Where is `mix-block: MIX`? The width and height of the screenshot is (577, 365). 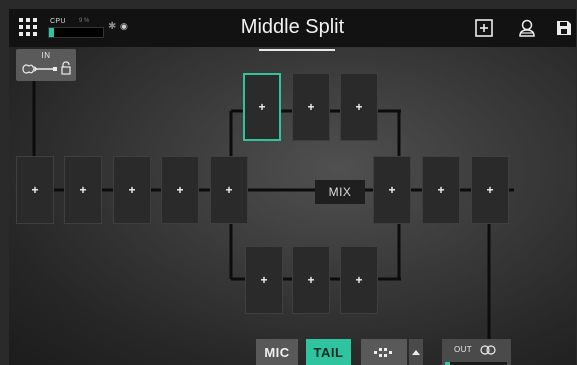 mix-block: MIX is located at coordinates (340, 192).